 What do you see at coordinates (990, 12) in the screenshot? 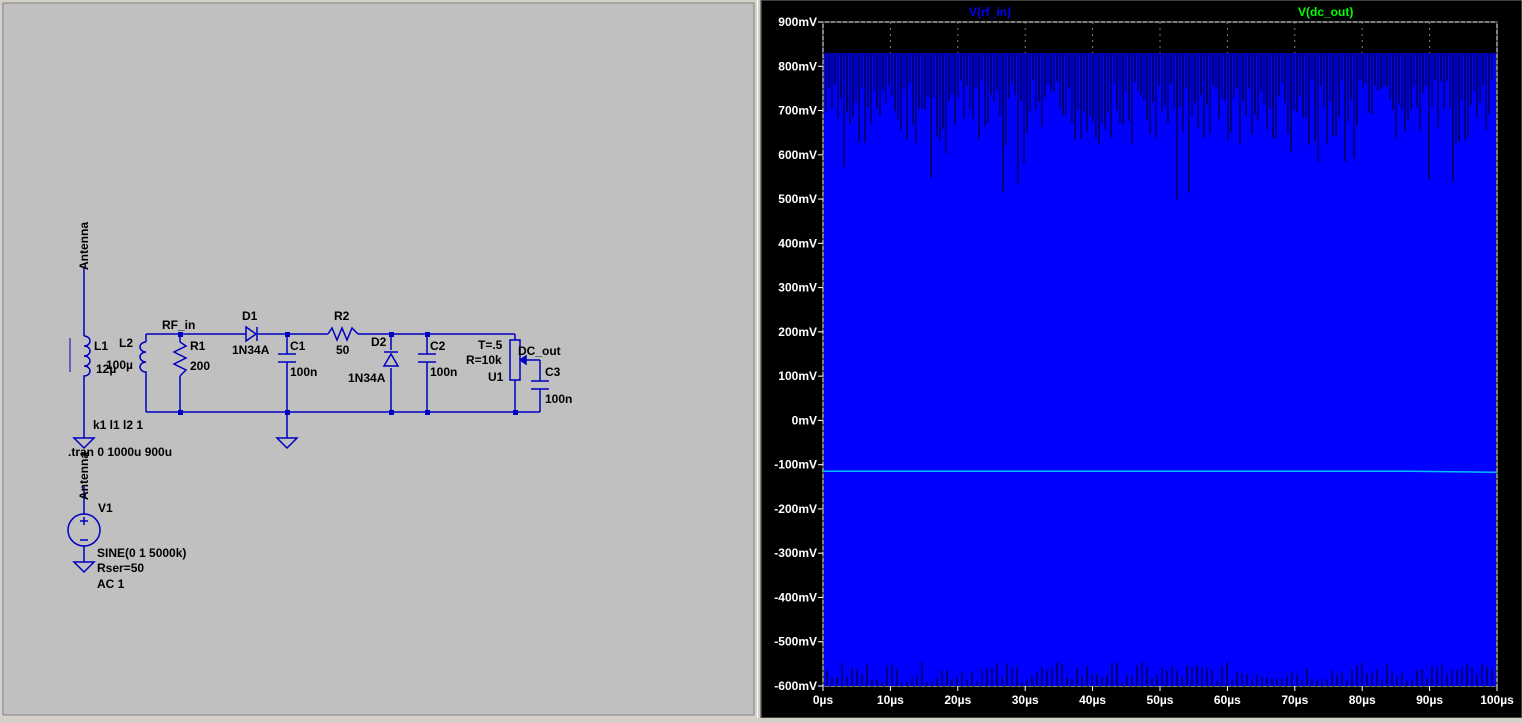
I see `trace-label-rf-in: V(rf_in)` at bounding box center [990, 12].